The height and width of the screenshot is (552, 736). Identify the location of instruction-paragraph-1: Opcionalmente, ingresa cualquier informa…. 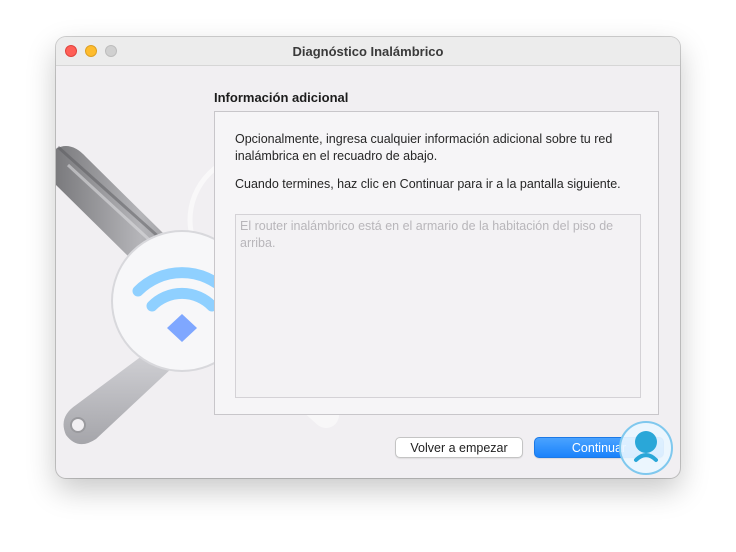
(424, 147).